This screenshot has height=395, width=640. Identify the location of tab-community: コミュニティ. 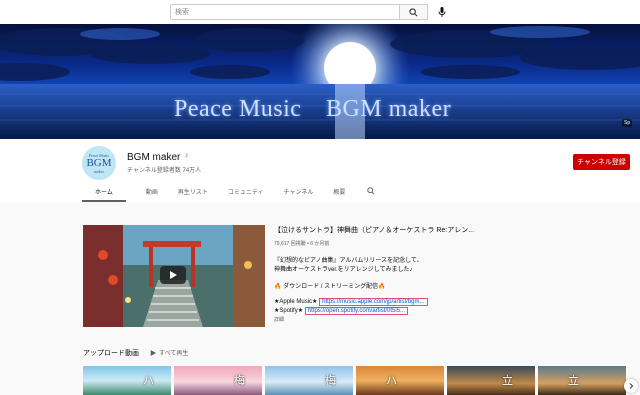
(246, 193).